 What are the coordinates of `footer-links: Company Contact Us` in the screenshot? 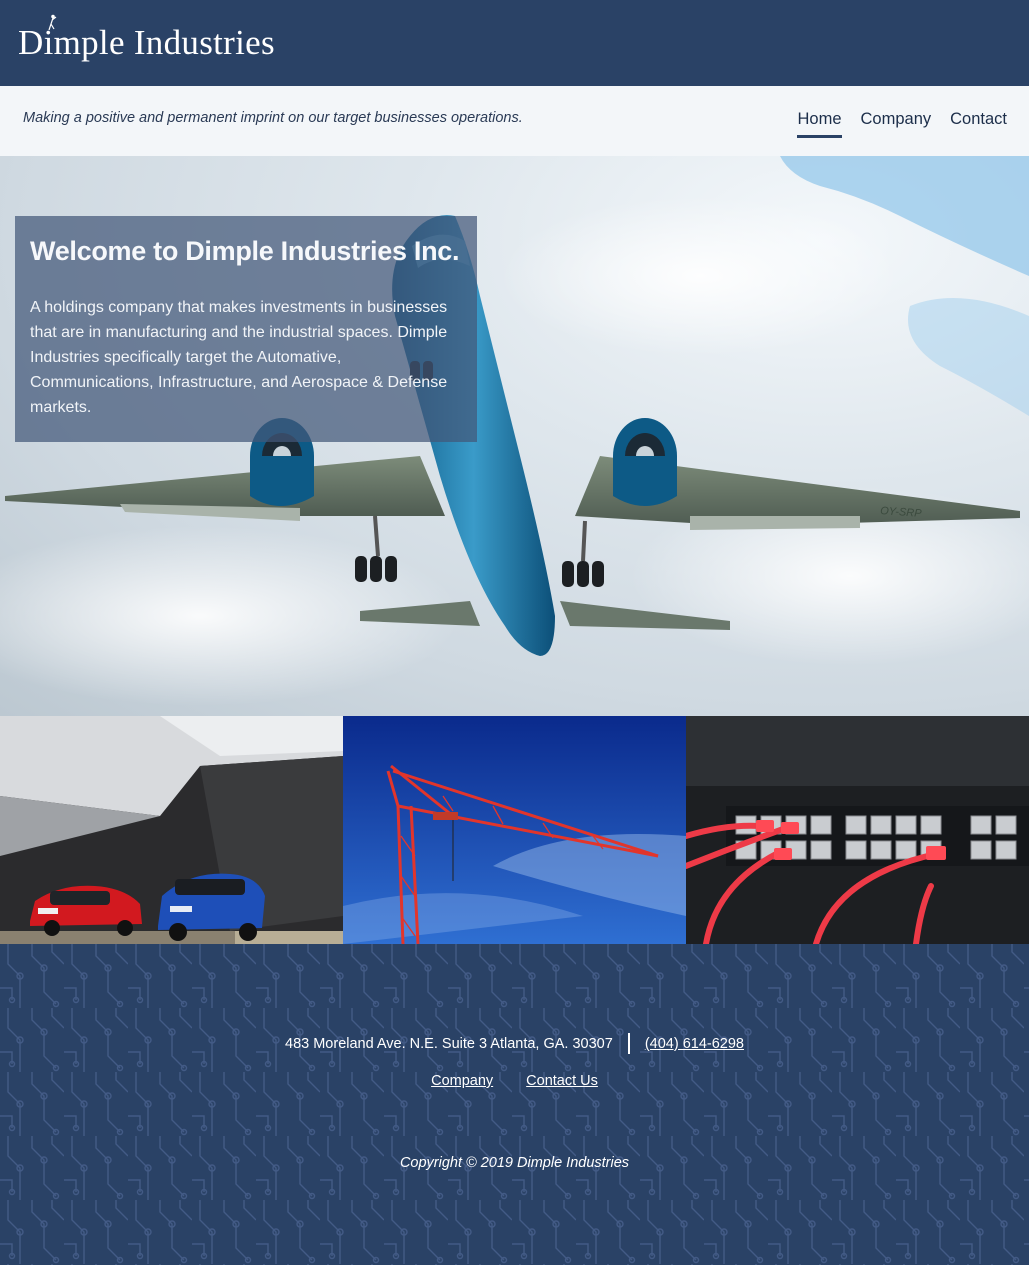 It's located at (514, 1081).